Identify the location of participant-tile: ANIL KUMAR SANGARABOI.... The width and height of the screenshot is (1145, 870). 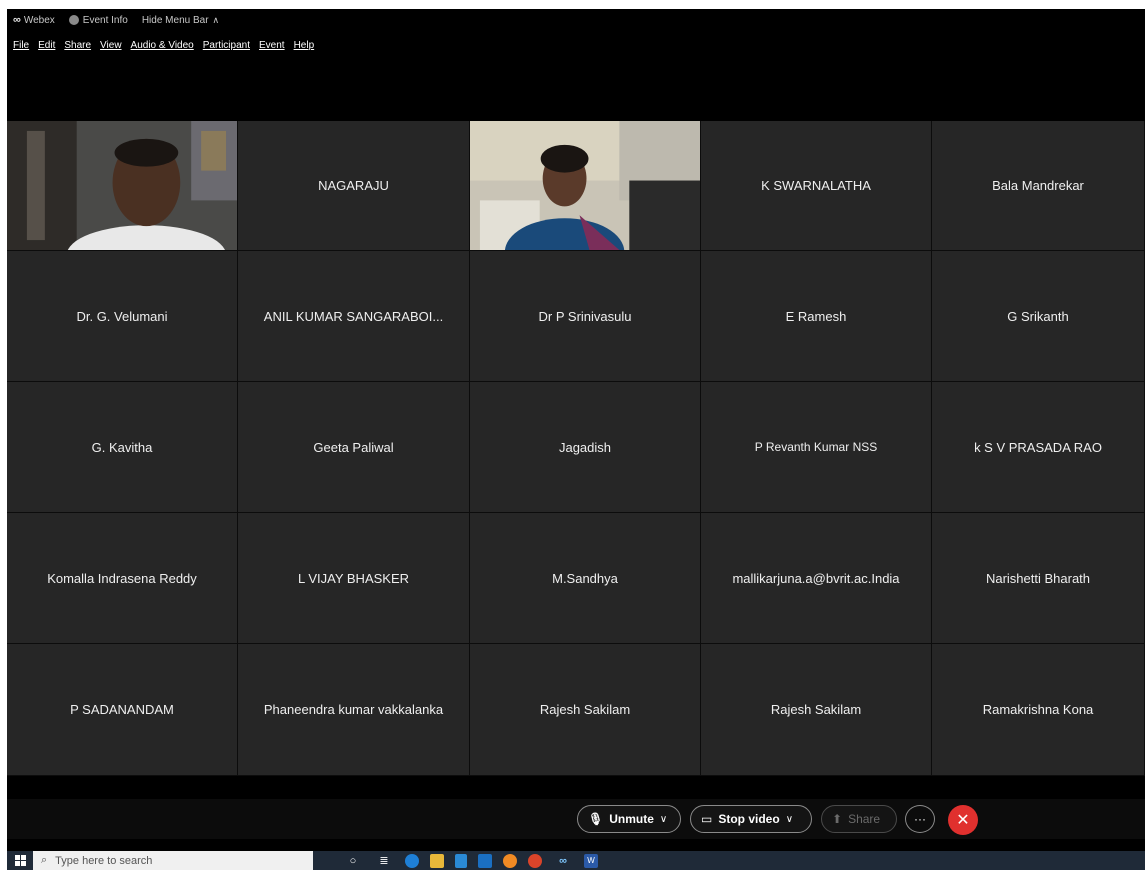
(354, 316).